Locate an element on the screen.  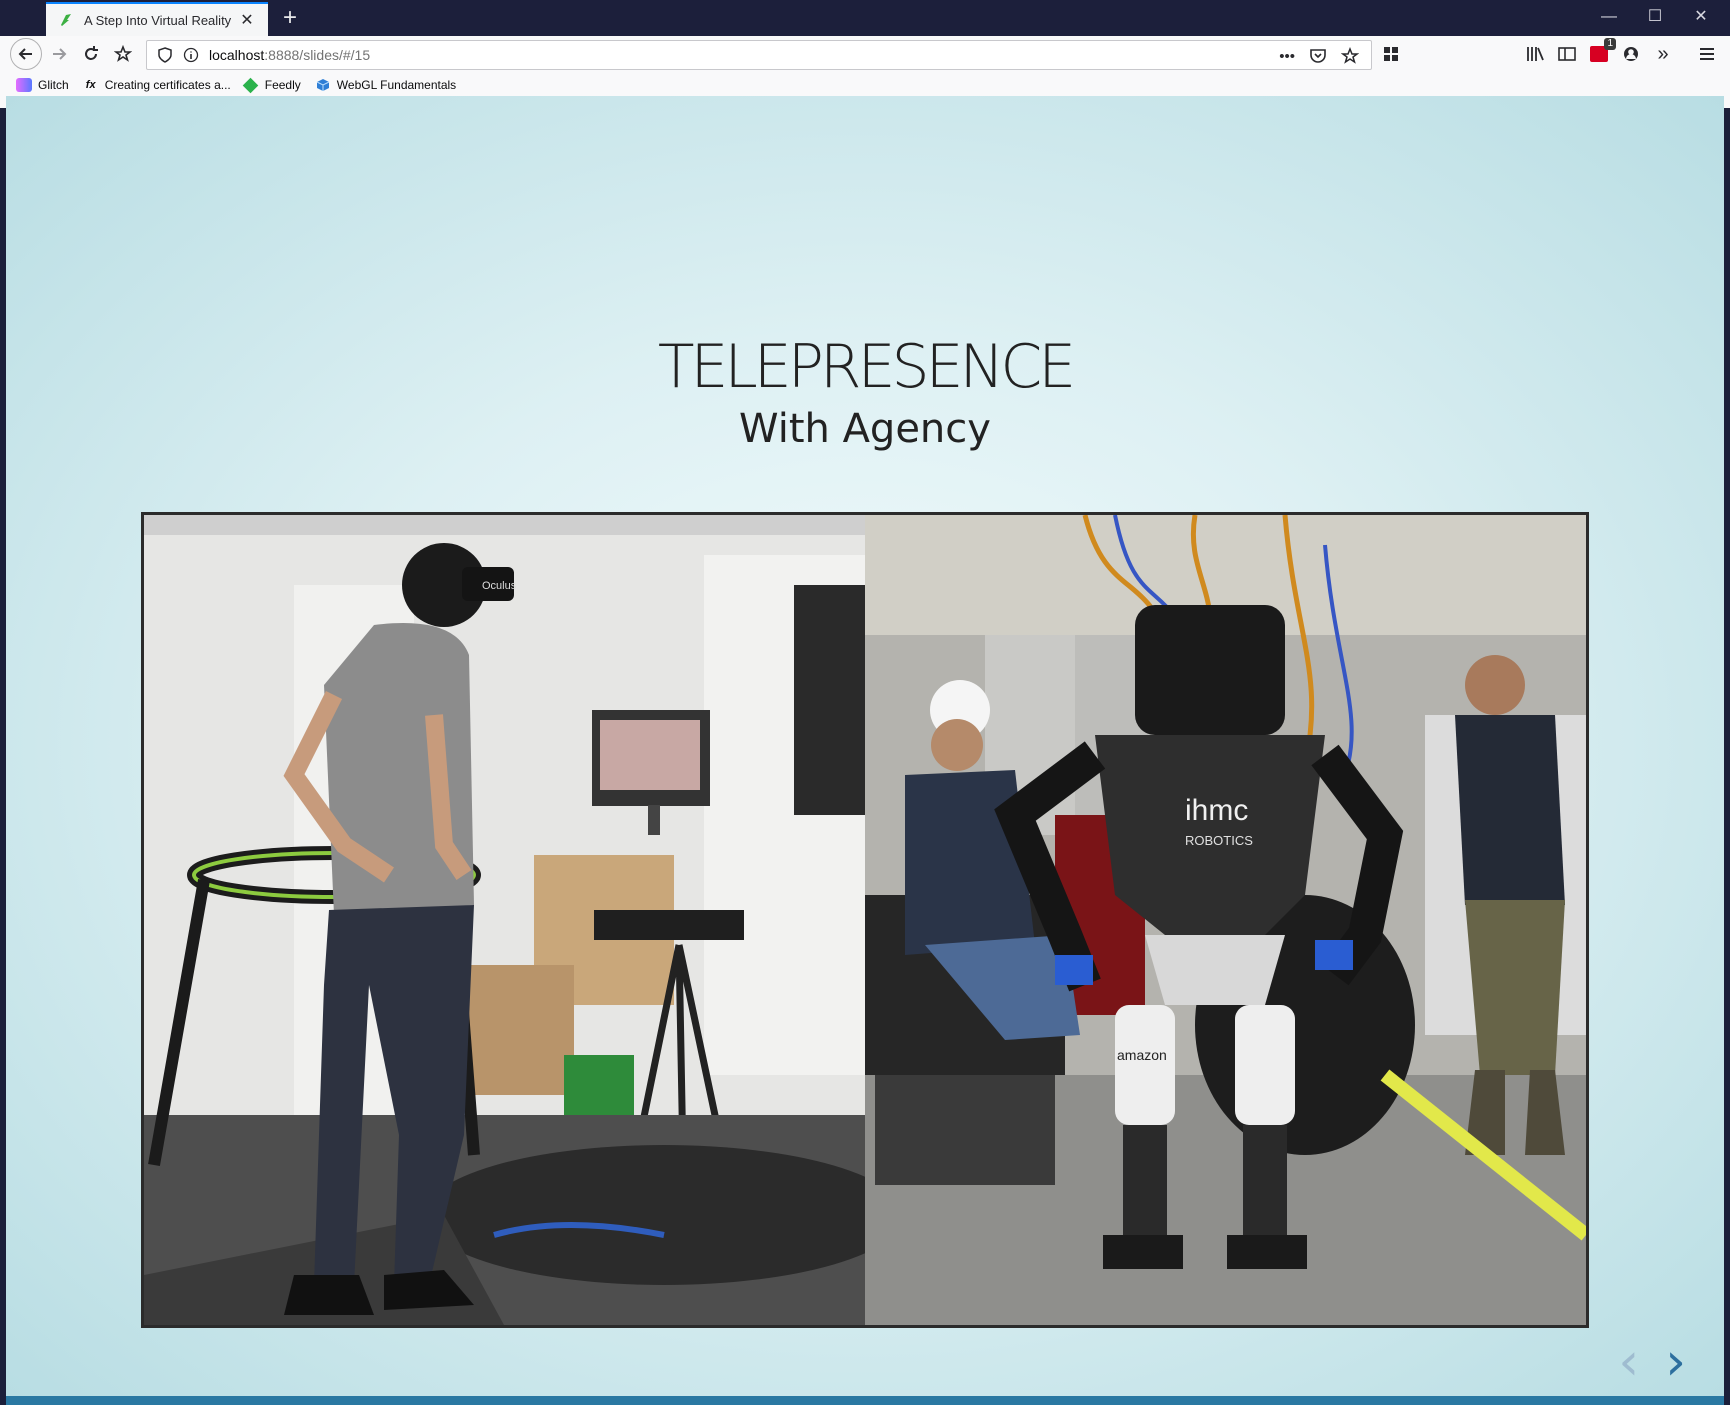
home-icon is located at coordinates (123, 53).